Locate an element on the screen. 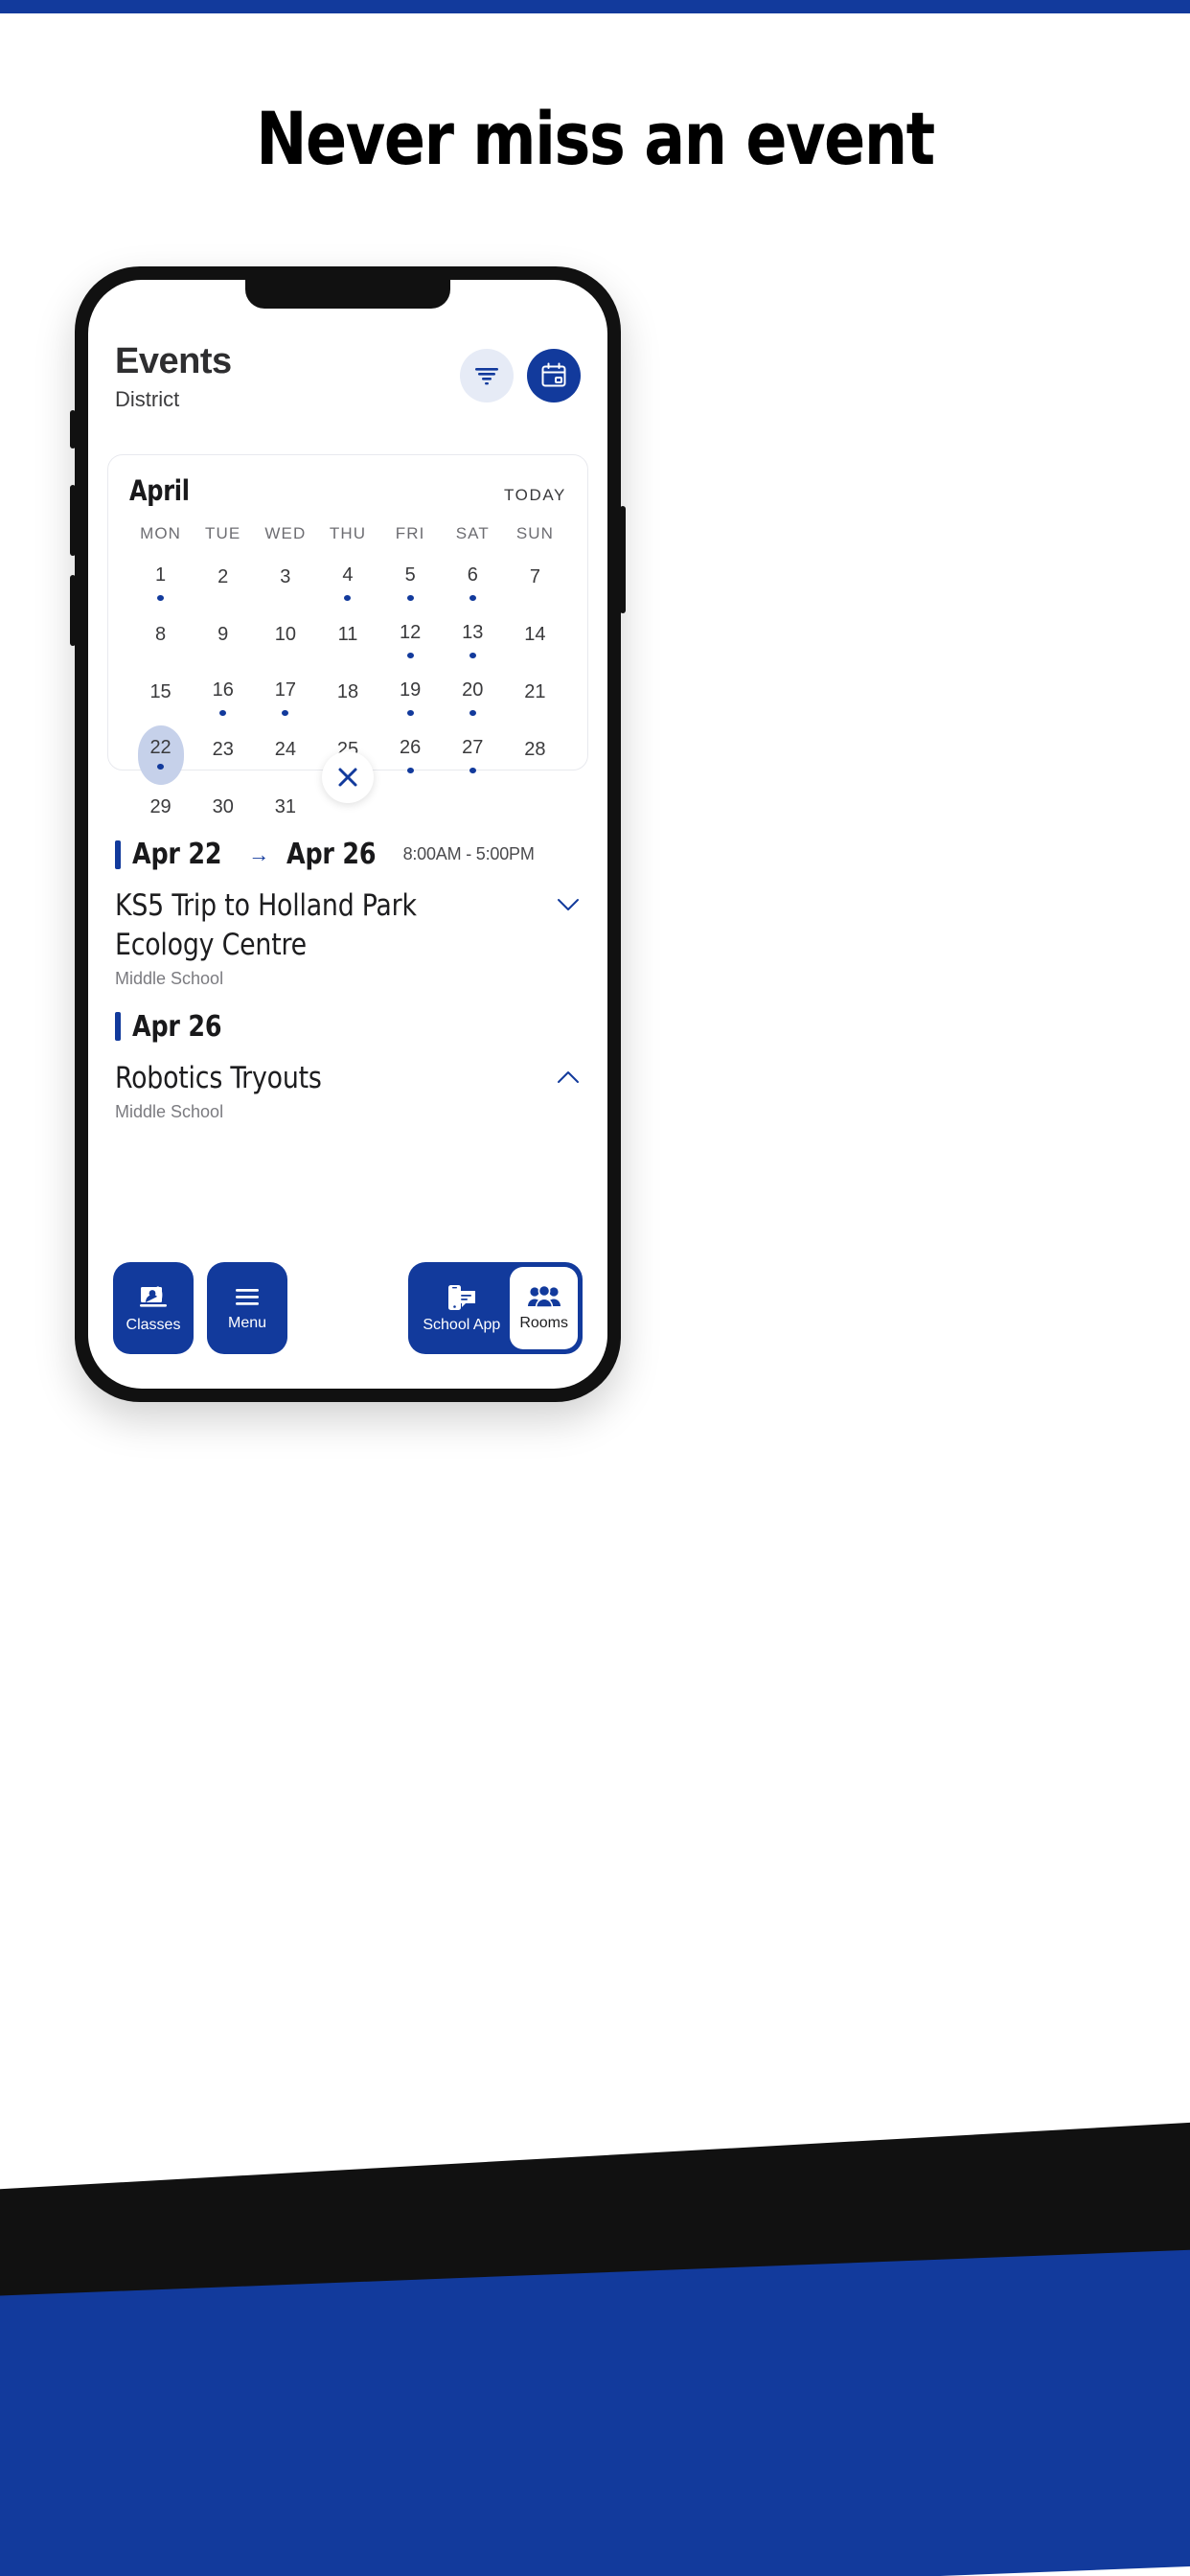  tab-rooms-label: Rooms is located at coordinates (543, 1323).